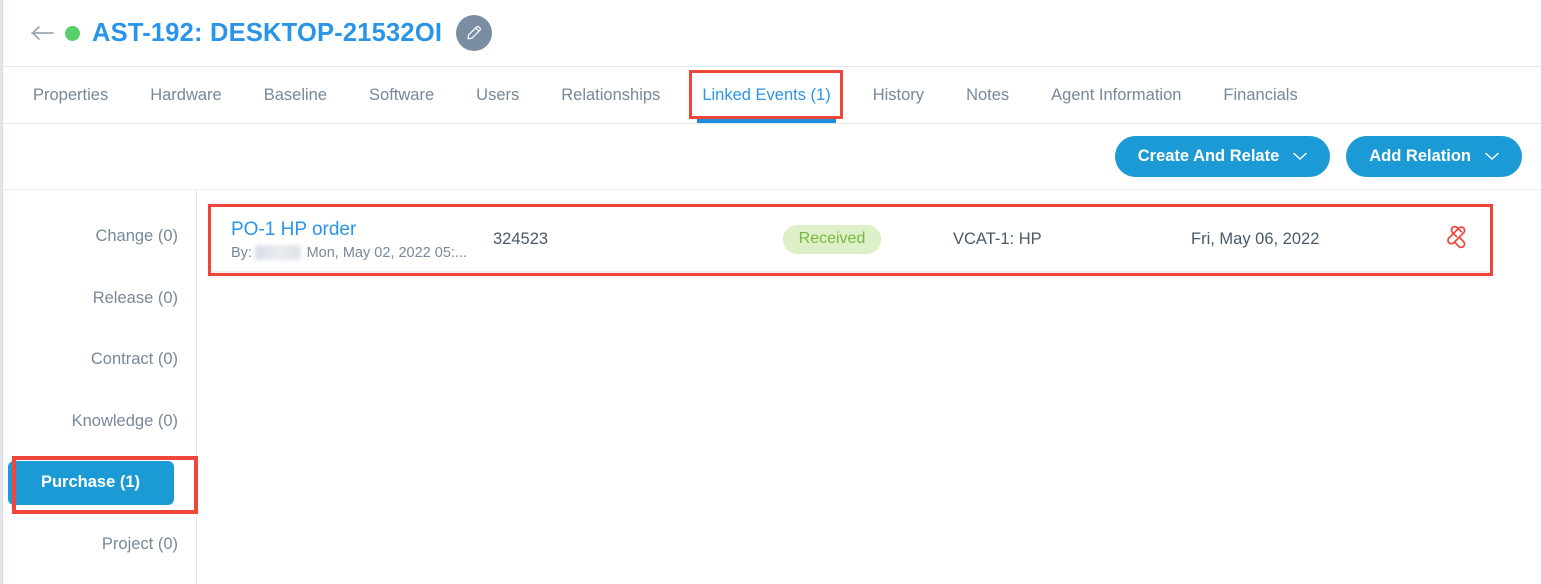 This screenshot has width=1541, height=584. I want to click on tab-label: Users, so click(498, 94).